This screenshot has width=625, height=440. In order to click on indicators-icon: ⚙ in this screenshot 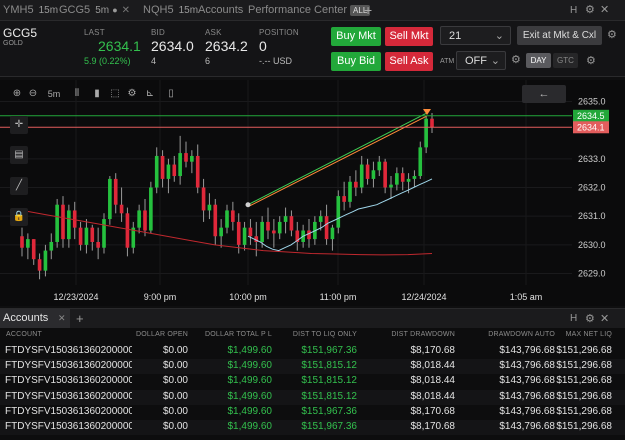, I will do `click(132, 94)`.